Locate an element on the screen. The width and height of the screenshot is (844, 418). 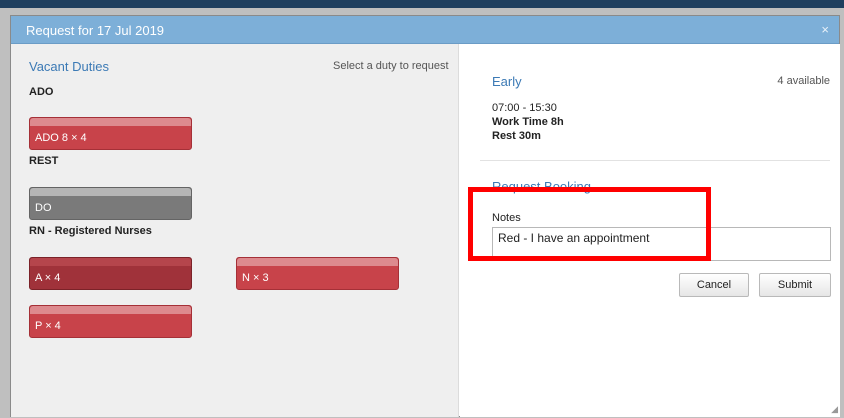
resize-grip-icon: ◢ is located at coordinates (834, 409).